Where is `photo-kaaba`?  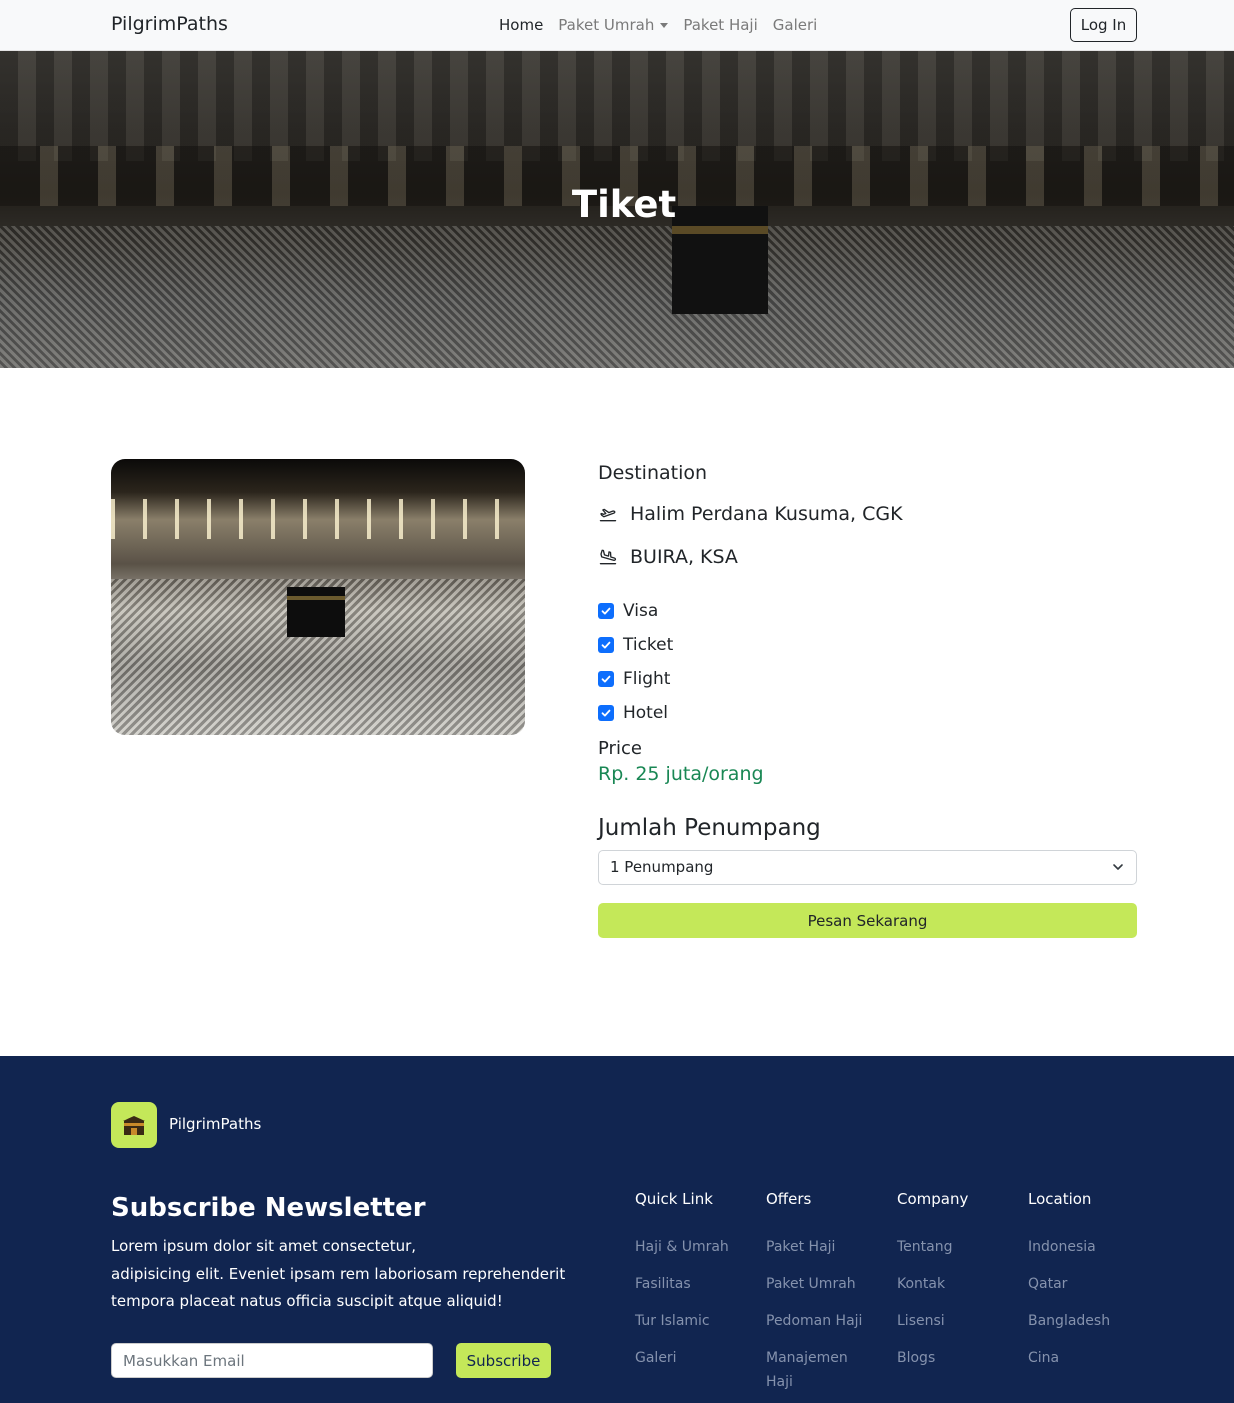 photo-kaaba is located at coordinates (316, 612).